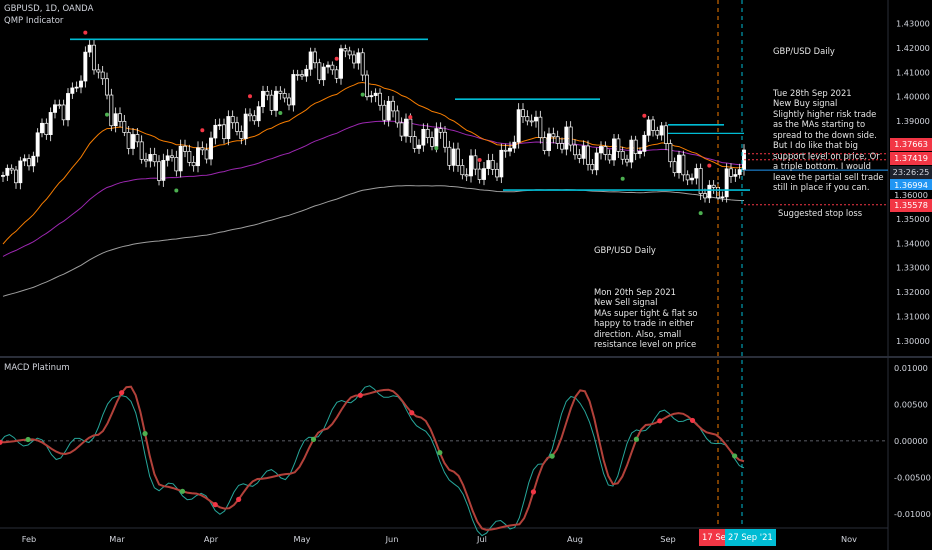 The width and height of the screenshot is (932, 550). What do you see at coordinates (804, 51) in the screenshot?
I see `top-note-title: GBP/USD Daily` at bounding box center [804, 51].